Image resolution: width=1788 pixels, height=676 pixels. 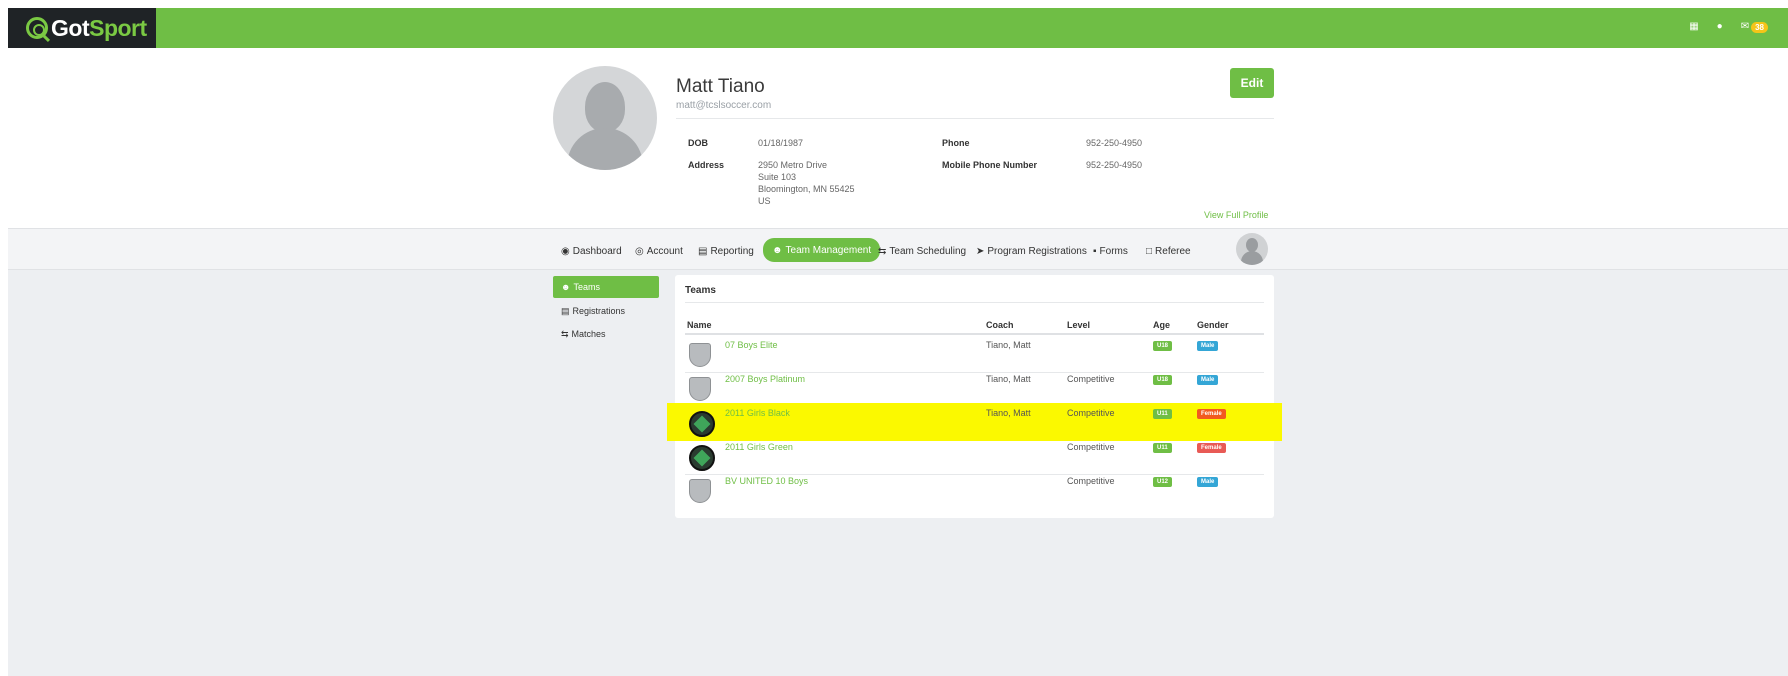 What do you see at coordinates (1163, 482) in the screenshot?
I see `age-badge: U12` at bounding box center [1163, 482].